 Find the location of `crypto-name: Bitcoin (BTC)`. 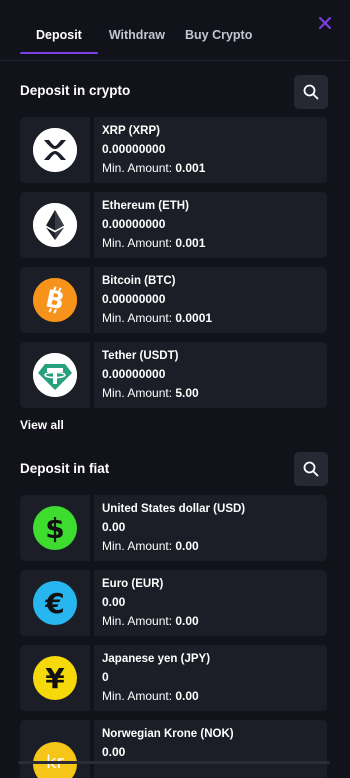

crypto-name: Bitcoin (BTC) is located at coordinates (139, 281).